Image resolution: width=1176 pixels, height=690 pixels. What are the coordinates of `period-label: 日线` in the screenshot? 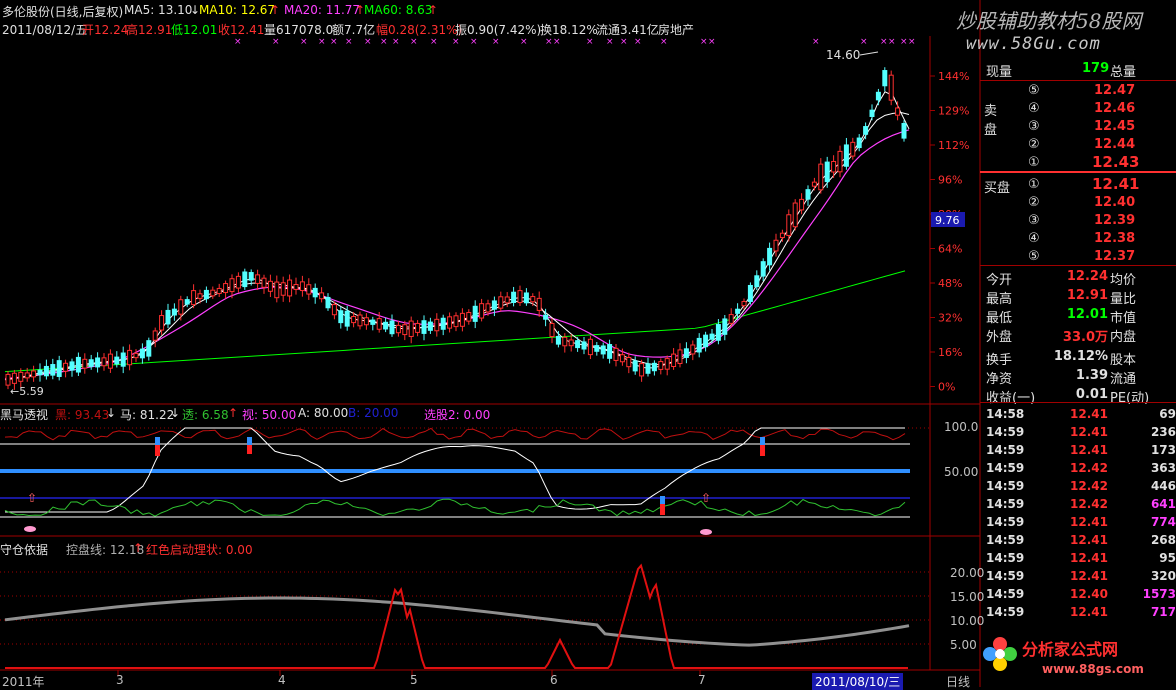 It's located at (958, 681).